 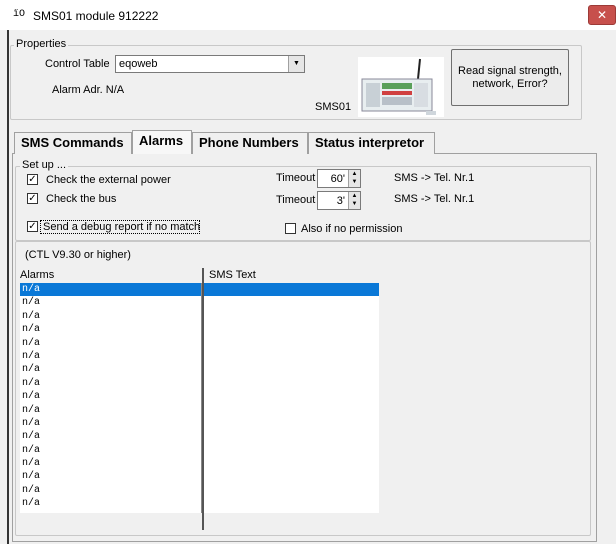 I want to click on timeout-2-spinner: 3' ▲ ▼, so click(x=339, y=200).